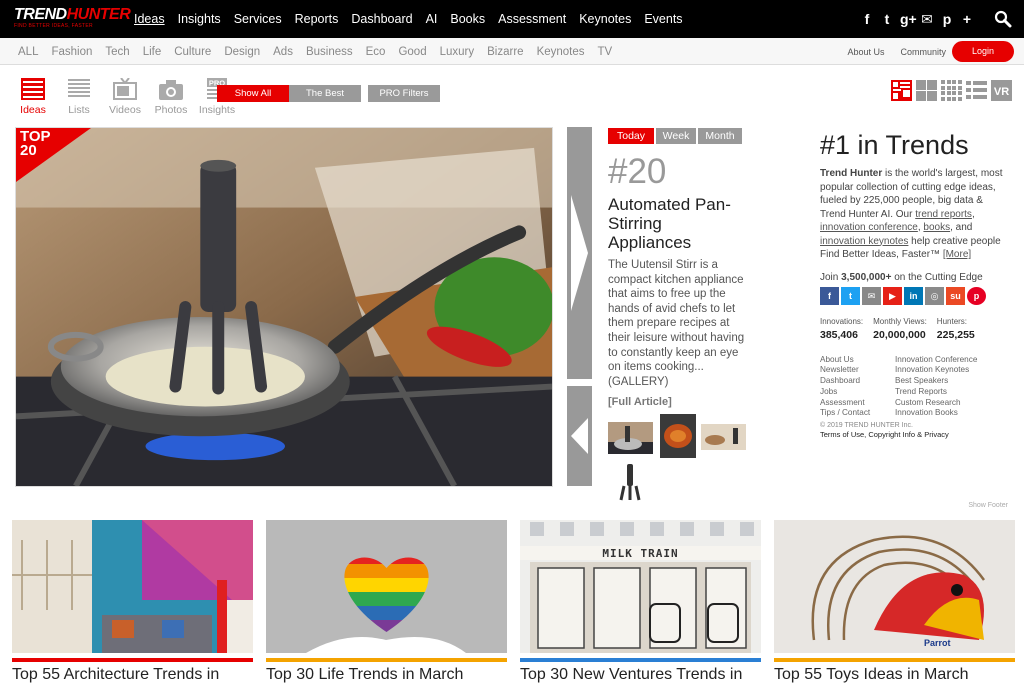  Describe the element at coordinates (579, 253) in the screenshot. I see `next-article-button` at that location.